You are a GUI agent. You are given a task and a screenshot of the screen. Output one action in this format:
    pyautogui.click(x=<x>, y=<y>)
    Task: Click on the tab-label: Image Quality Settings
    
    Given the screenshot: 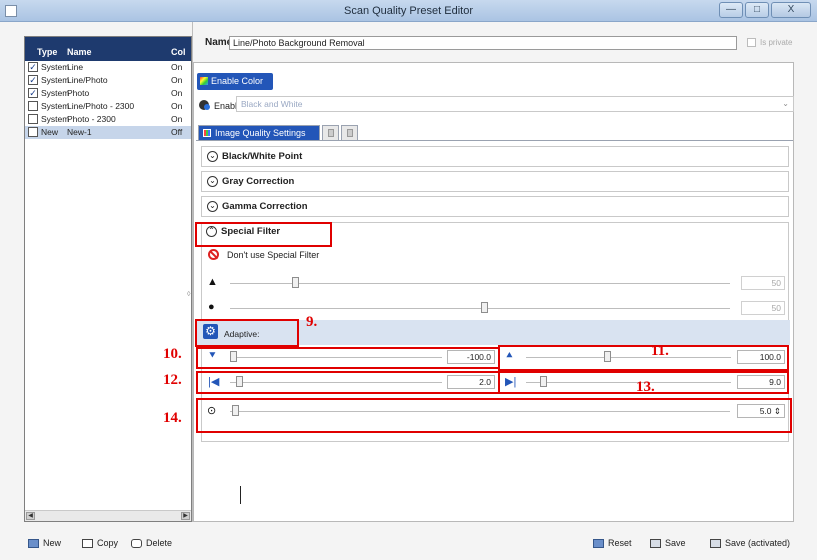 What is the action you would take?
    pyautogui.click(x=260, y=133)
    